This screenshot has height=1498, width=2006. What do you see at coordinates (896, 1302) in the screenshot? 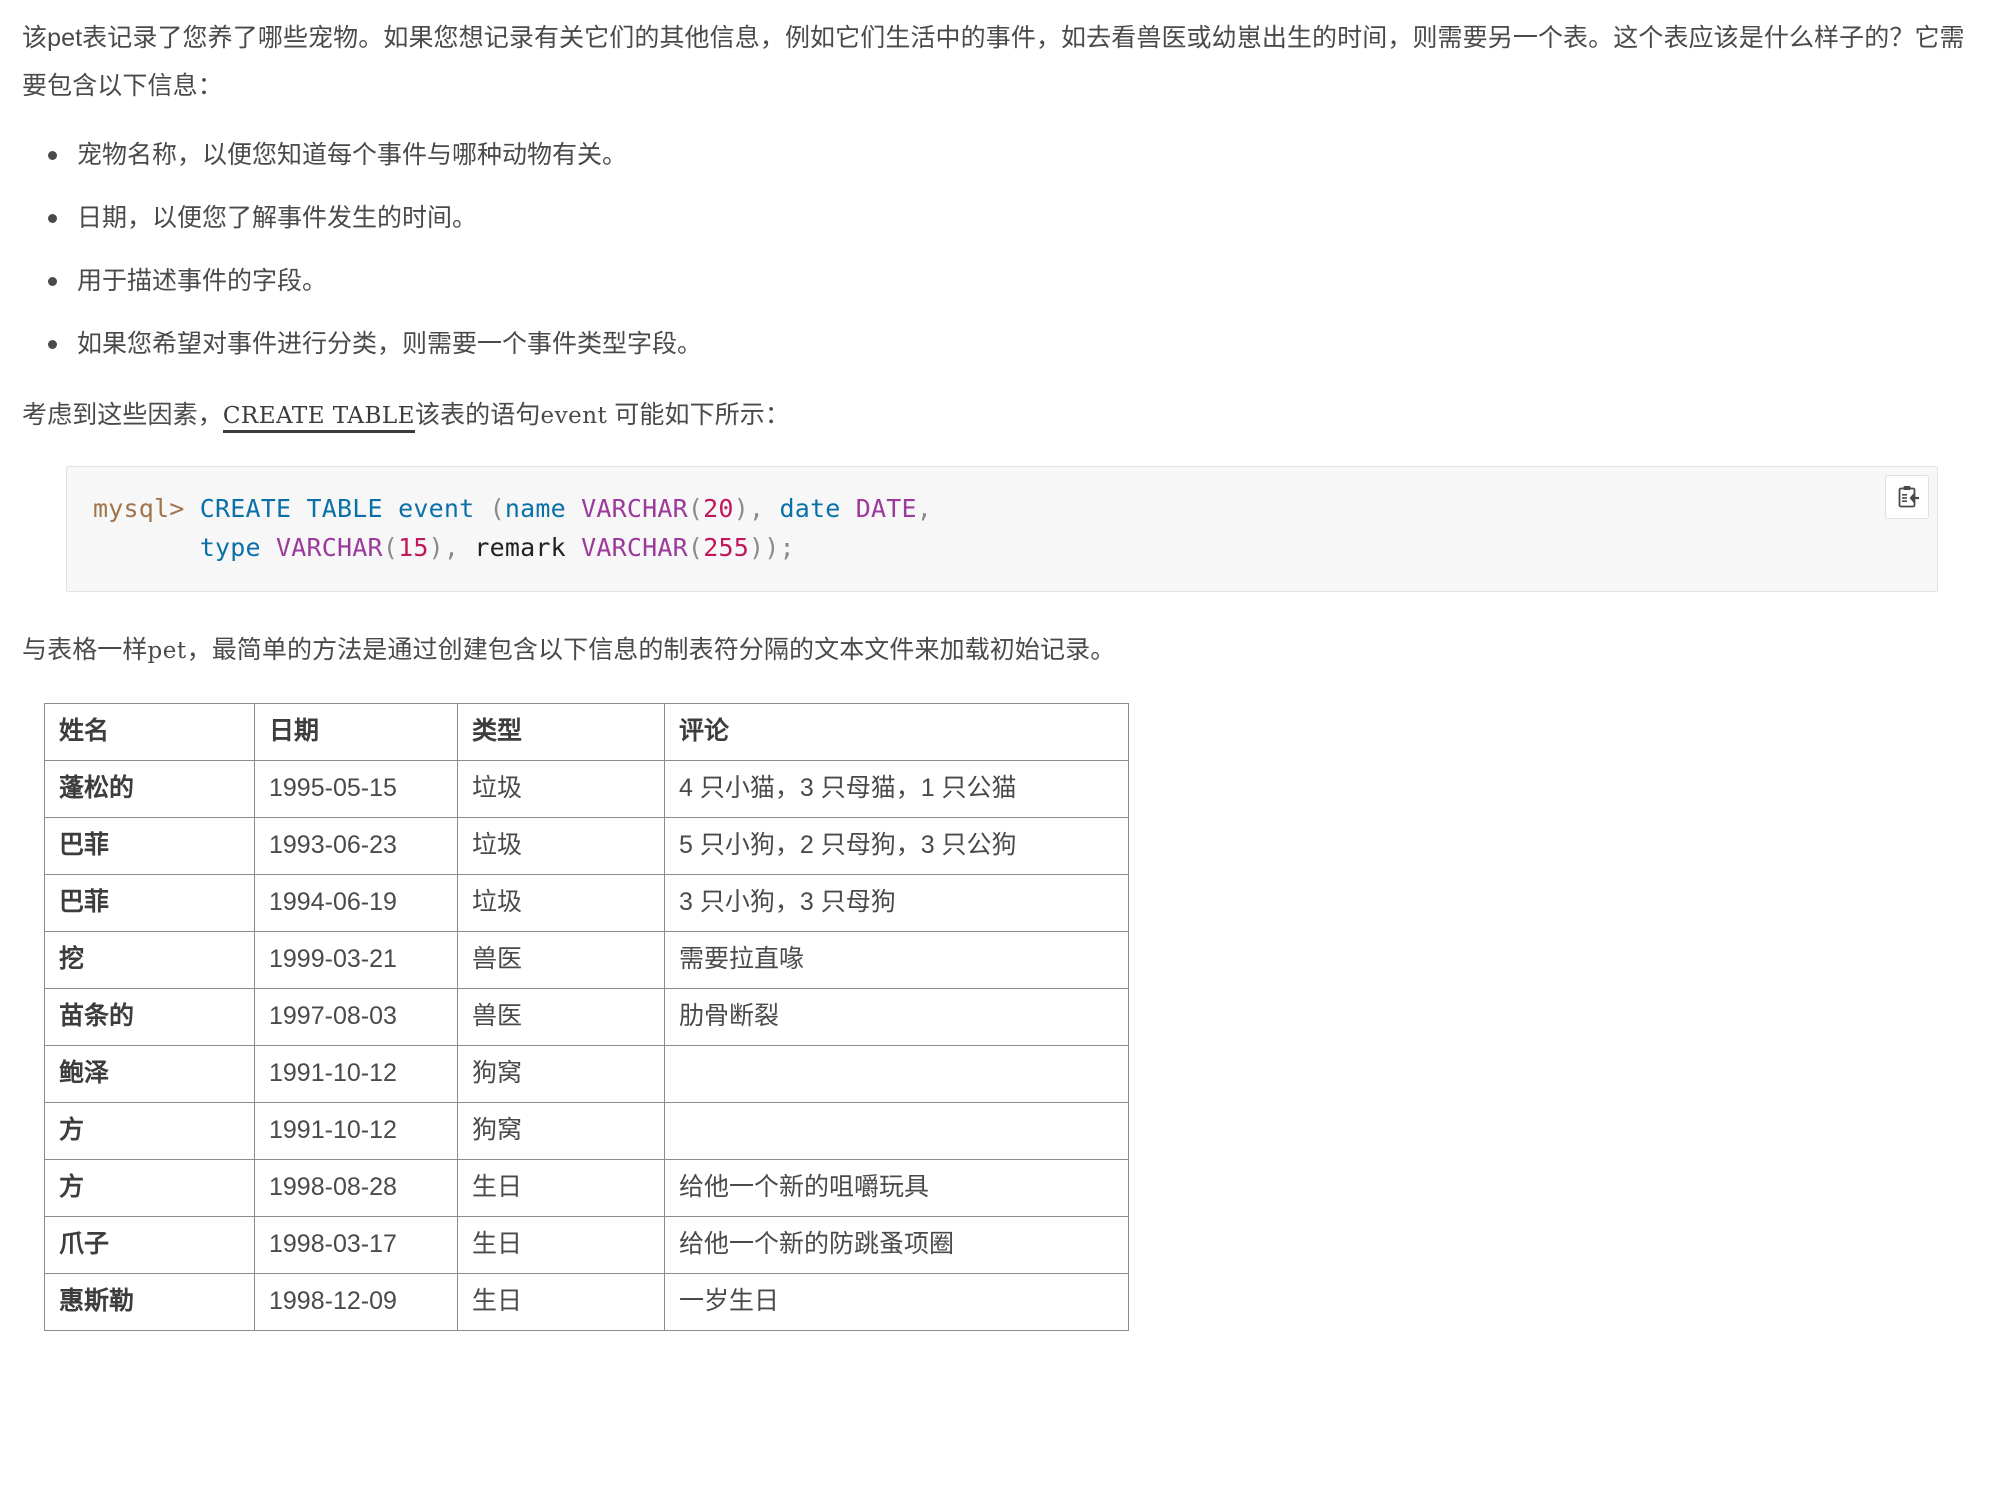
I see `cell-remark: 一岁生日` at bounding box center [896, 1302].